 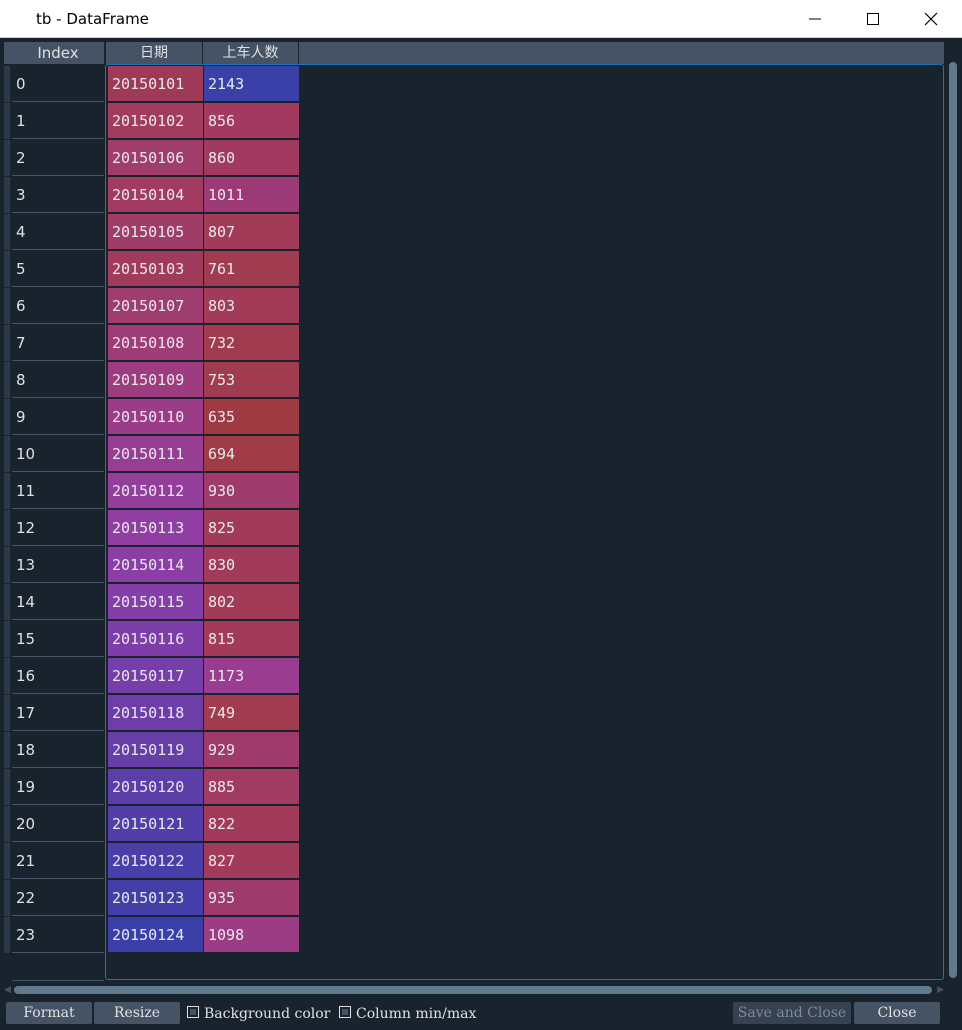 I want to click on count-cell: 815, so click(x=252, y=639).